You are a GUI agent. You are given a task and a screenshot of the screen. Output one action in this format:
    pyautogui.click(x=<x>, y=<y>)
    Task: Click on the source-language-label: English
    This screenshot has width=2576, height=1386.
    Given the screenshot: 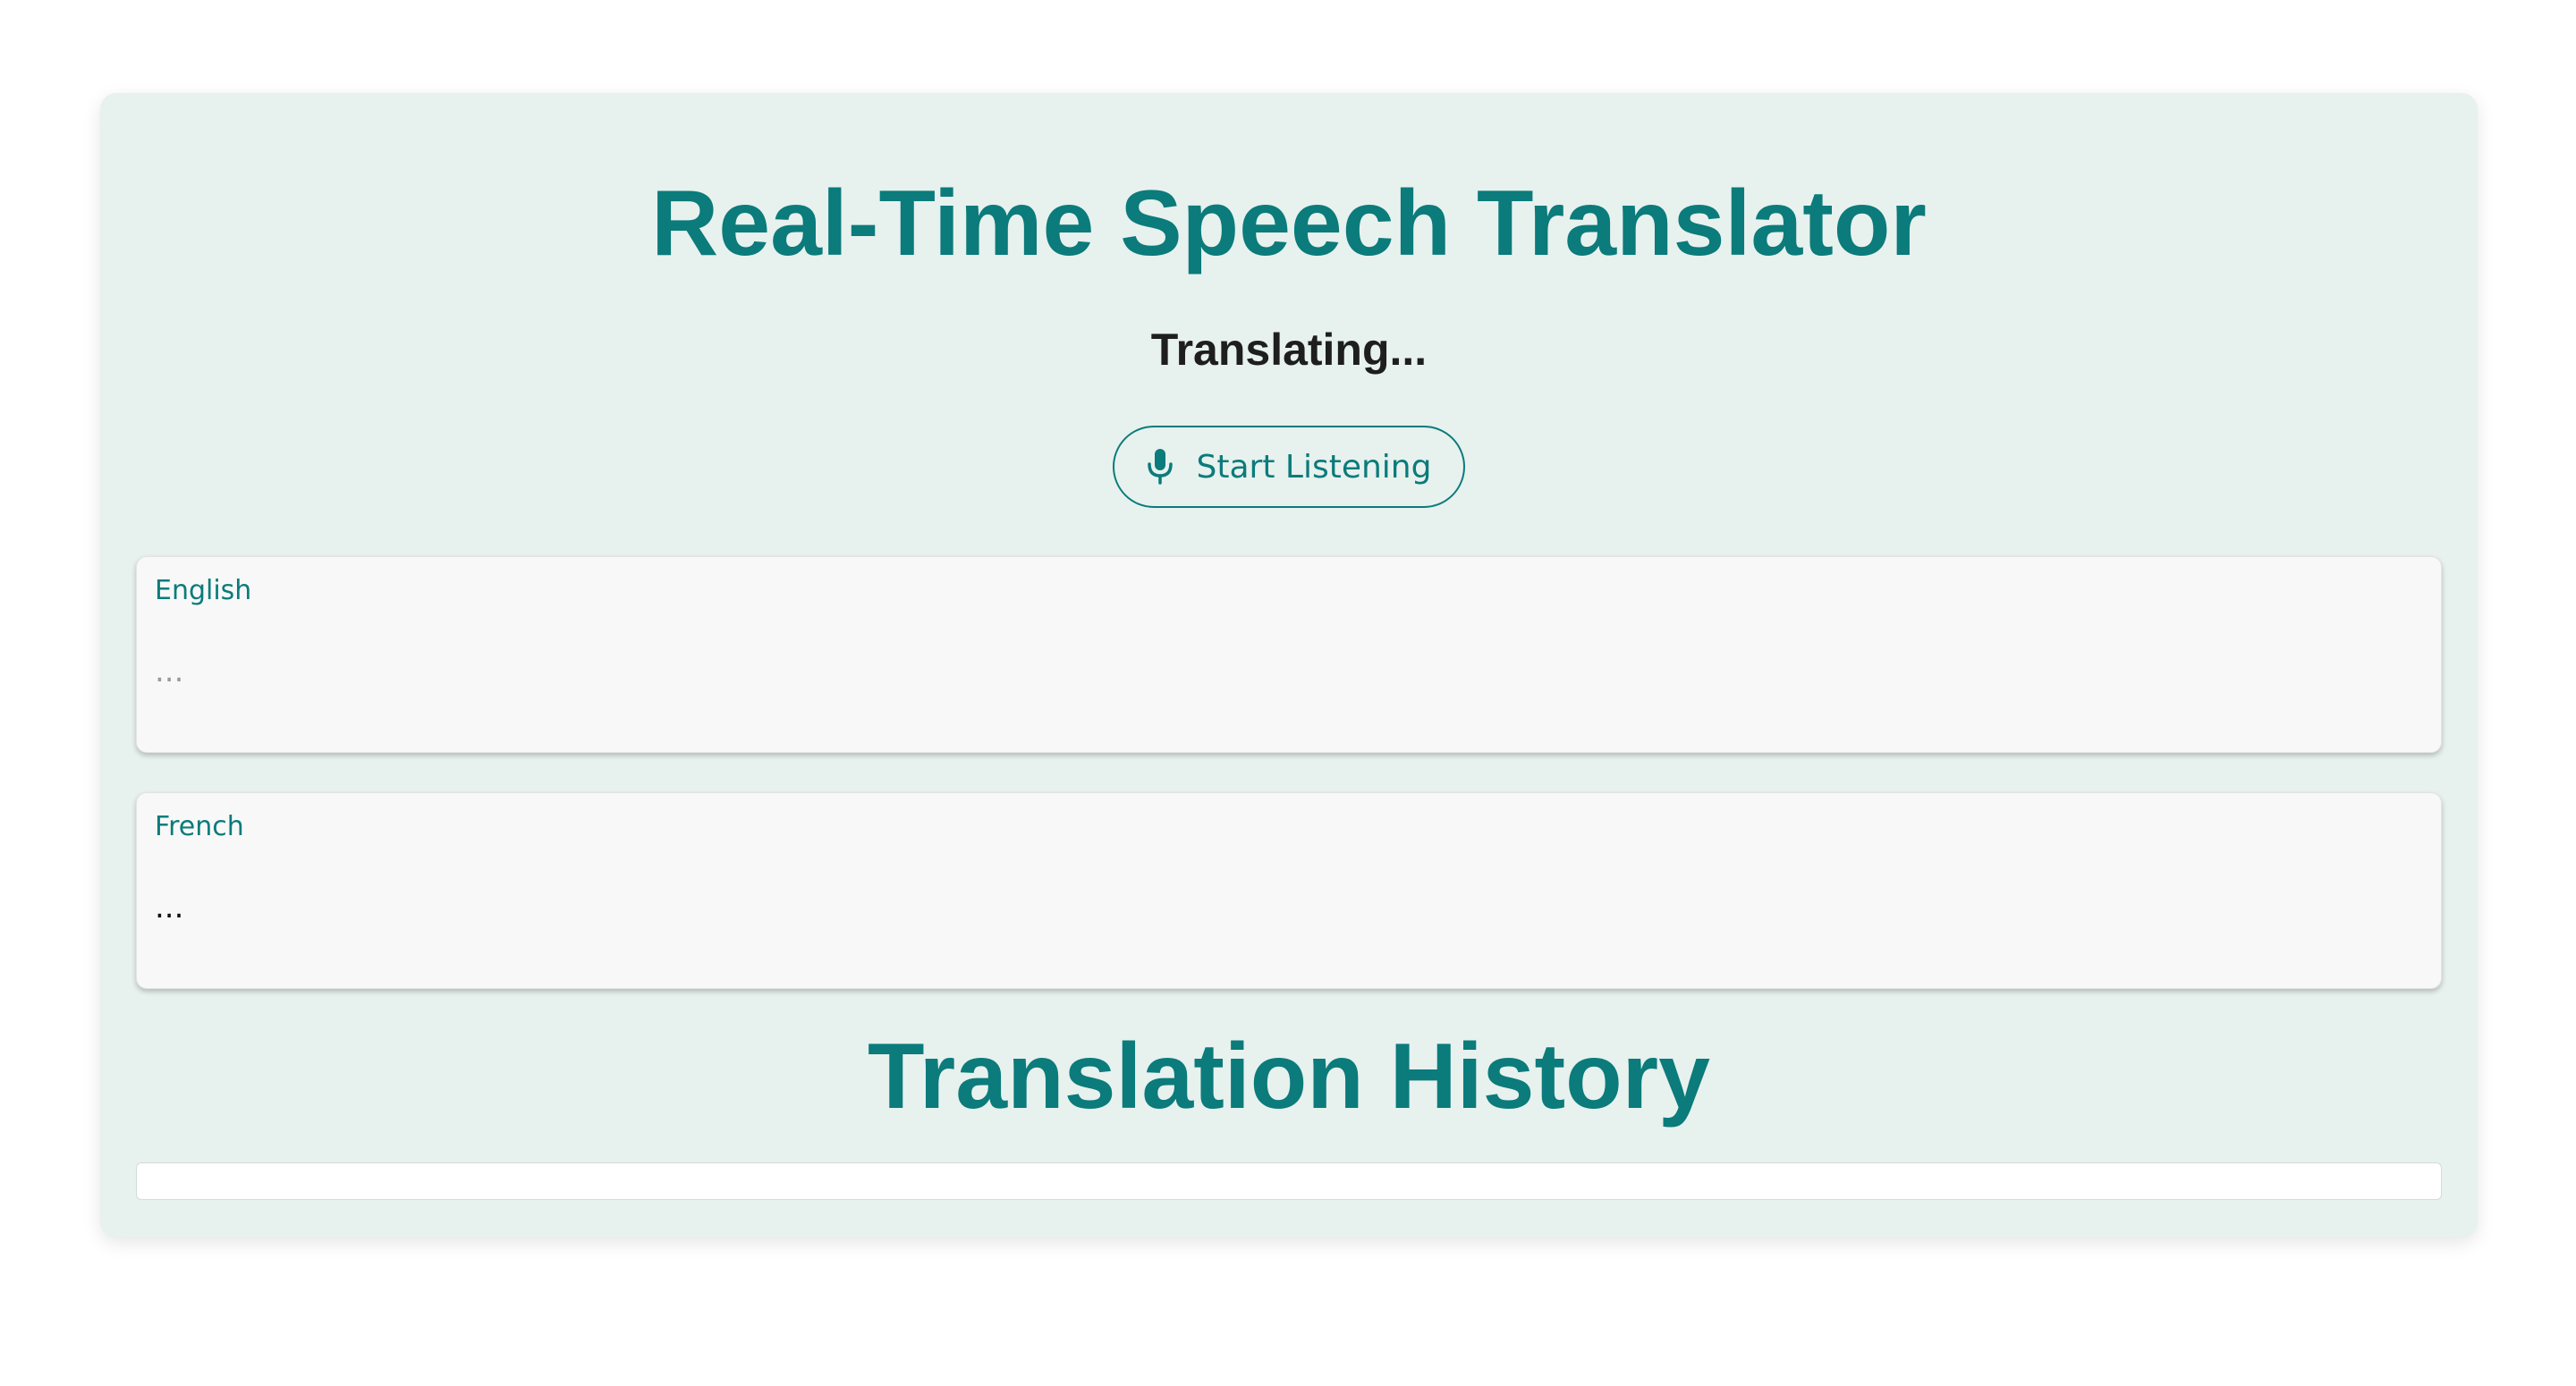 What is the action you would take?
    pyautogui.click(x=203, y=590)
    